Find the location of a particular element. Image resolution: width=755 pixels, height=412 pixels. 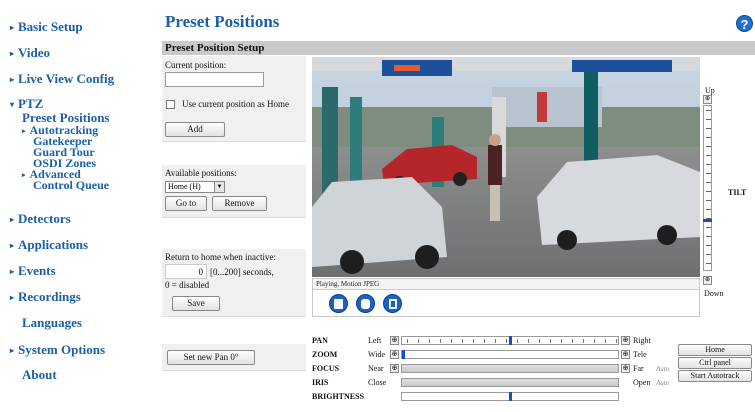

return-home-range: [0...200] seconds, is located at coordinates (242, 272).